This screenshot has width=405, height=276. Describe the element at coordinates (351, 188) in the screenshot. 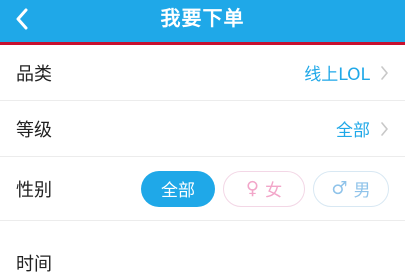

I see `gender-option-male: ♂ 男` at that location.